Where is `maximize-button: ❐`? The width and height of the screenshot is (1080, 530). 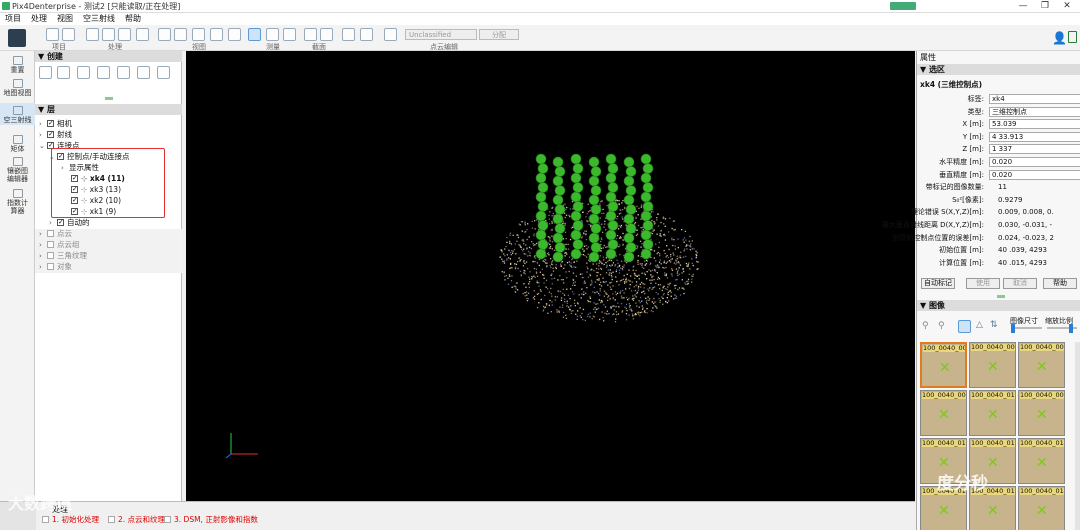
maximize-button: ❐ is located at coordinates (1045, 6).